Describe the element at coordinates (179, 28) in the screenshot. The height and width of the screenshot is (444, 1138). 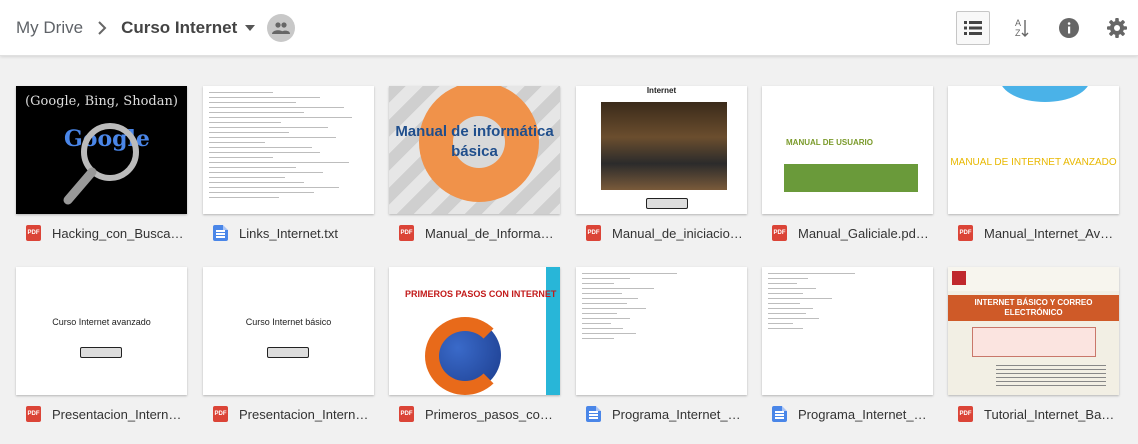
I see `breadcrumb-current-folder: Curso Internet` at that location.